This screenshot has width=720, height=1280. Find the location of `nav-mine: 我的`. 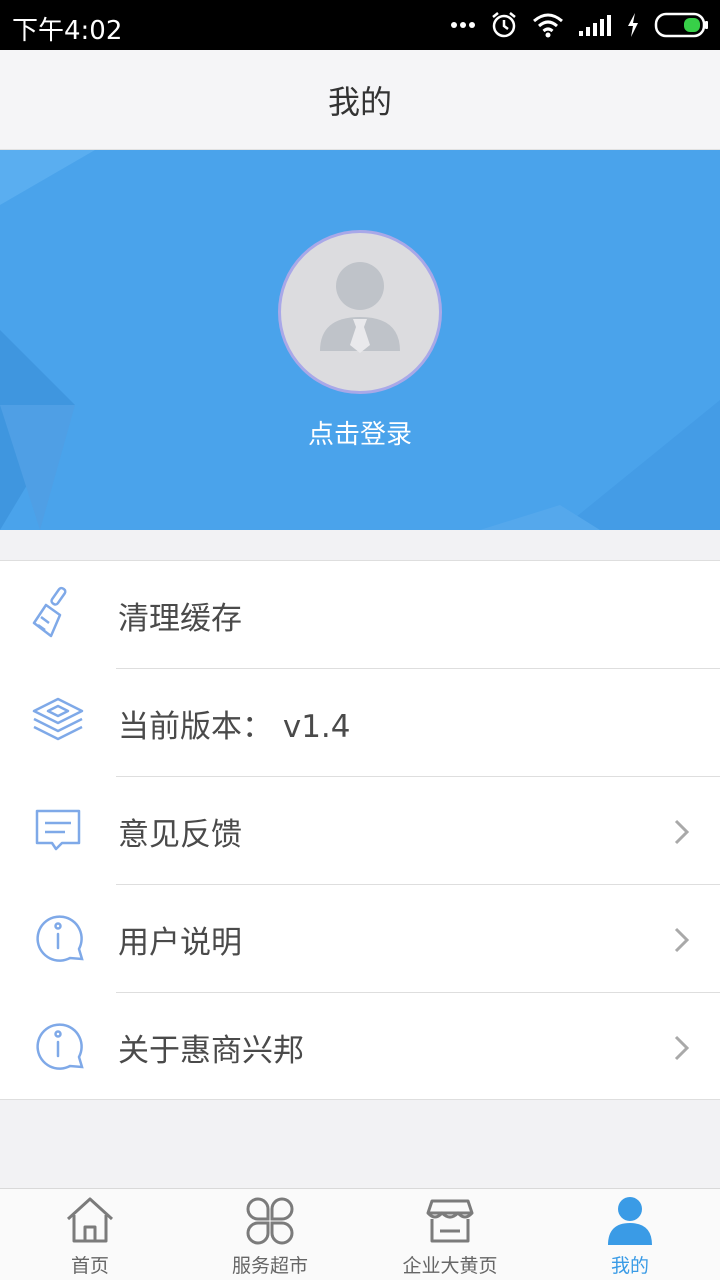

nav-mine: 我的 is located at coordinates (630, 1234).